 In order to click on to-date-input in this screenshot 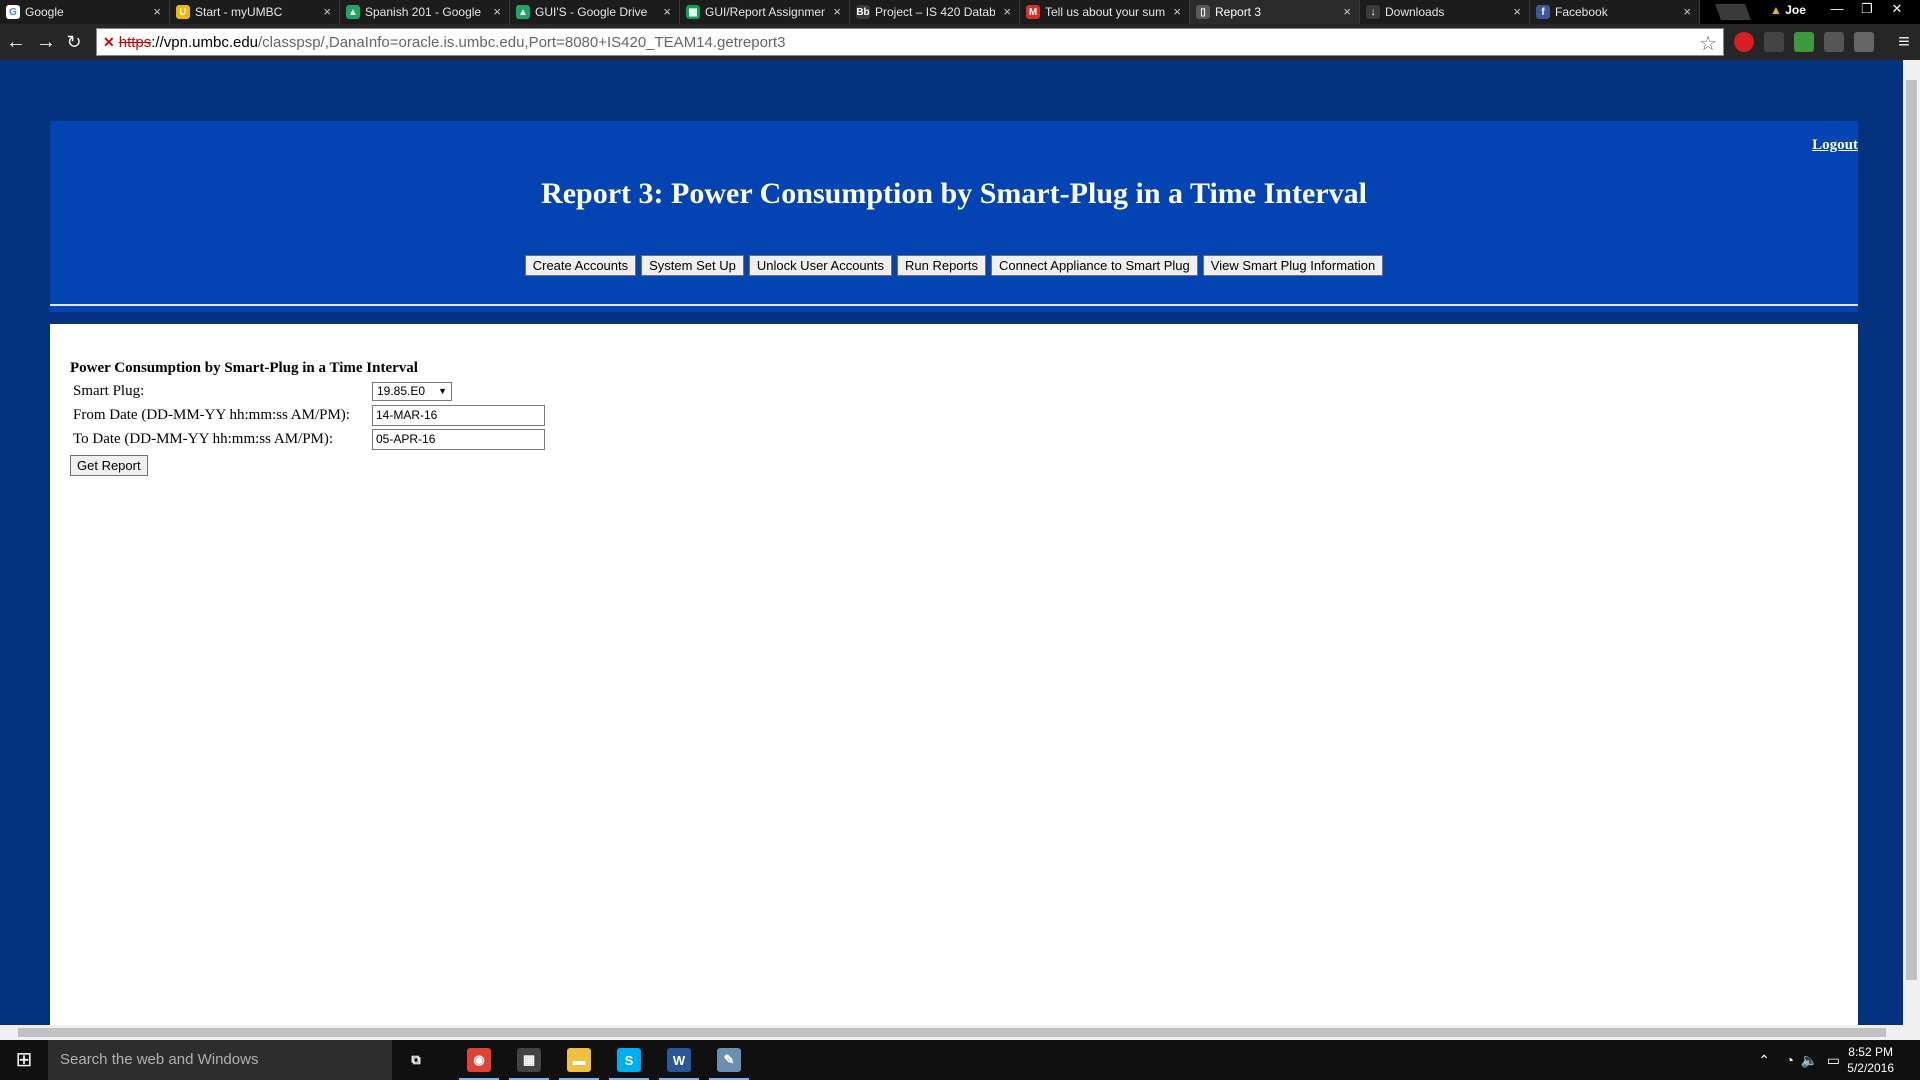, I will do `click(458, 439)`.